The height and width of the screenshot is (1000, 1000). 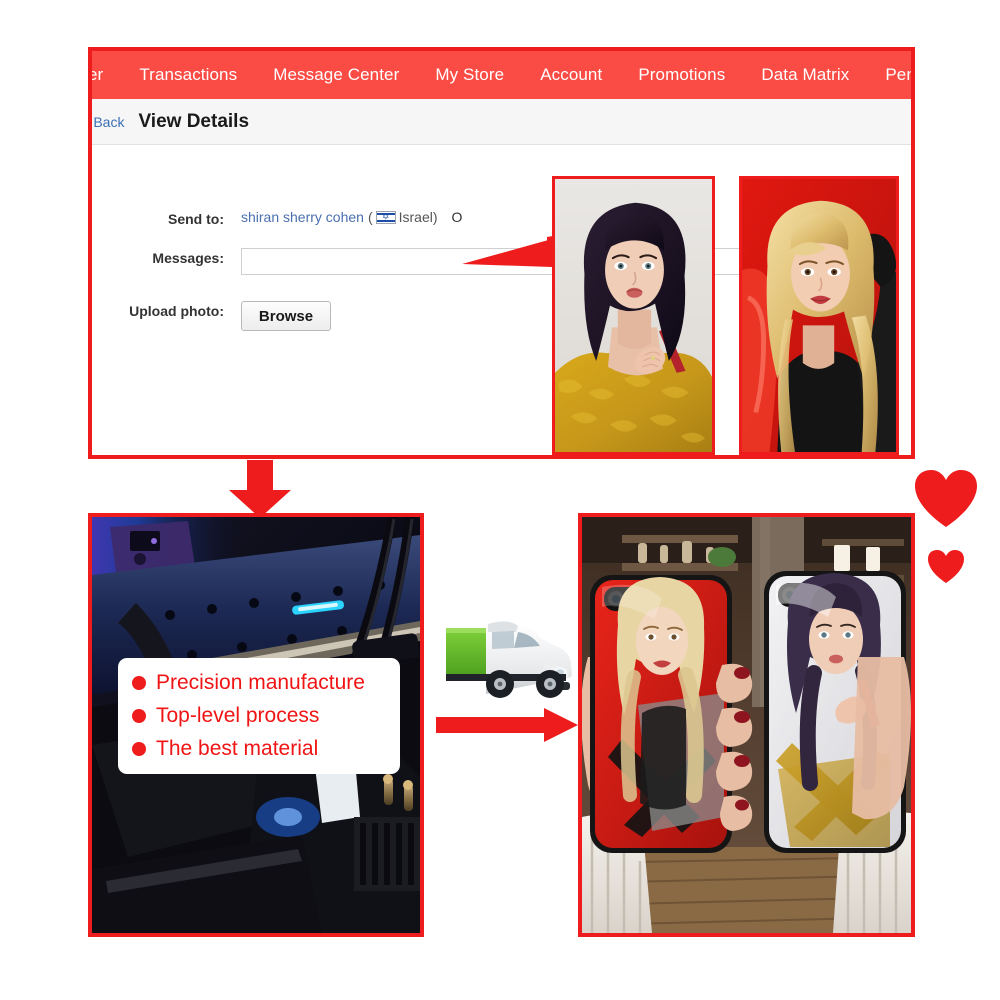 I want to click on nav-item-account: Account, so click(x=571, y=75).